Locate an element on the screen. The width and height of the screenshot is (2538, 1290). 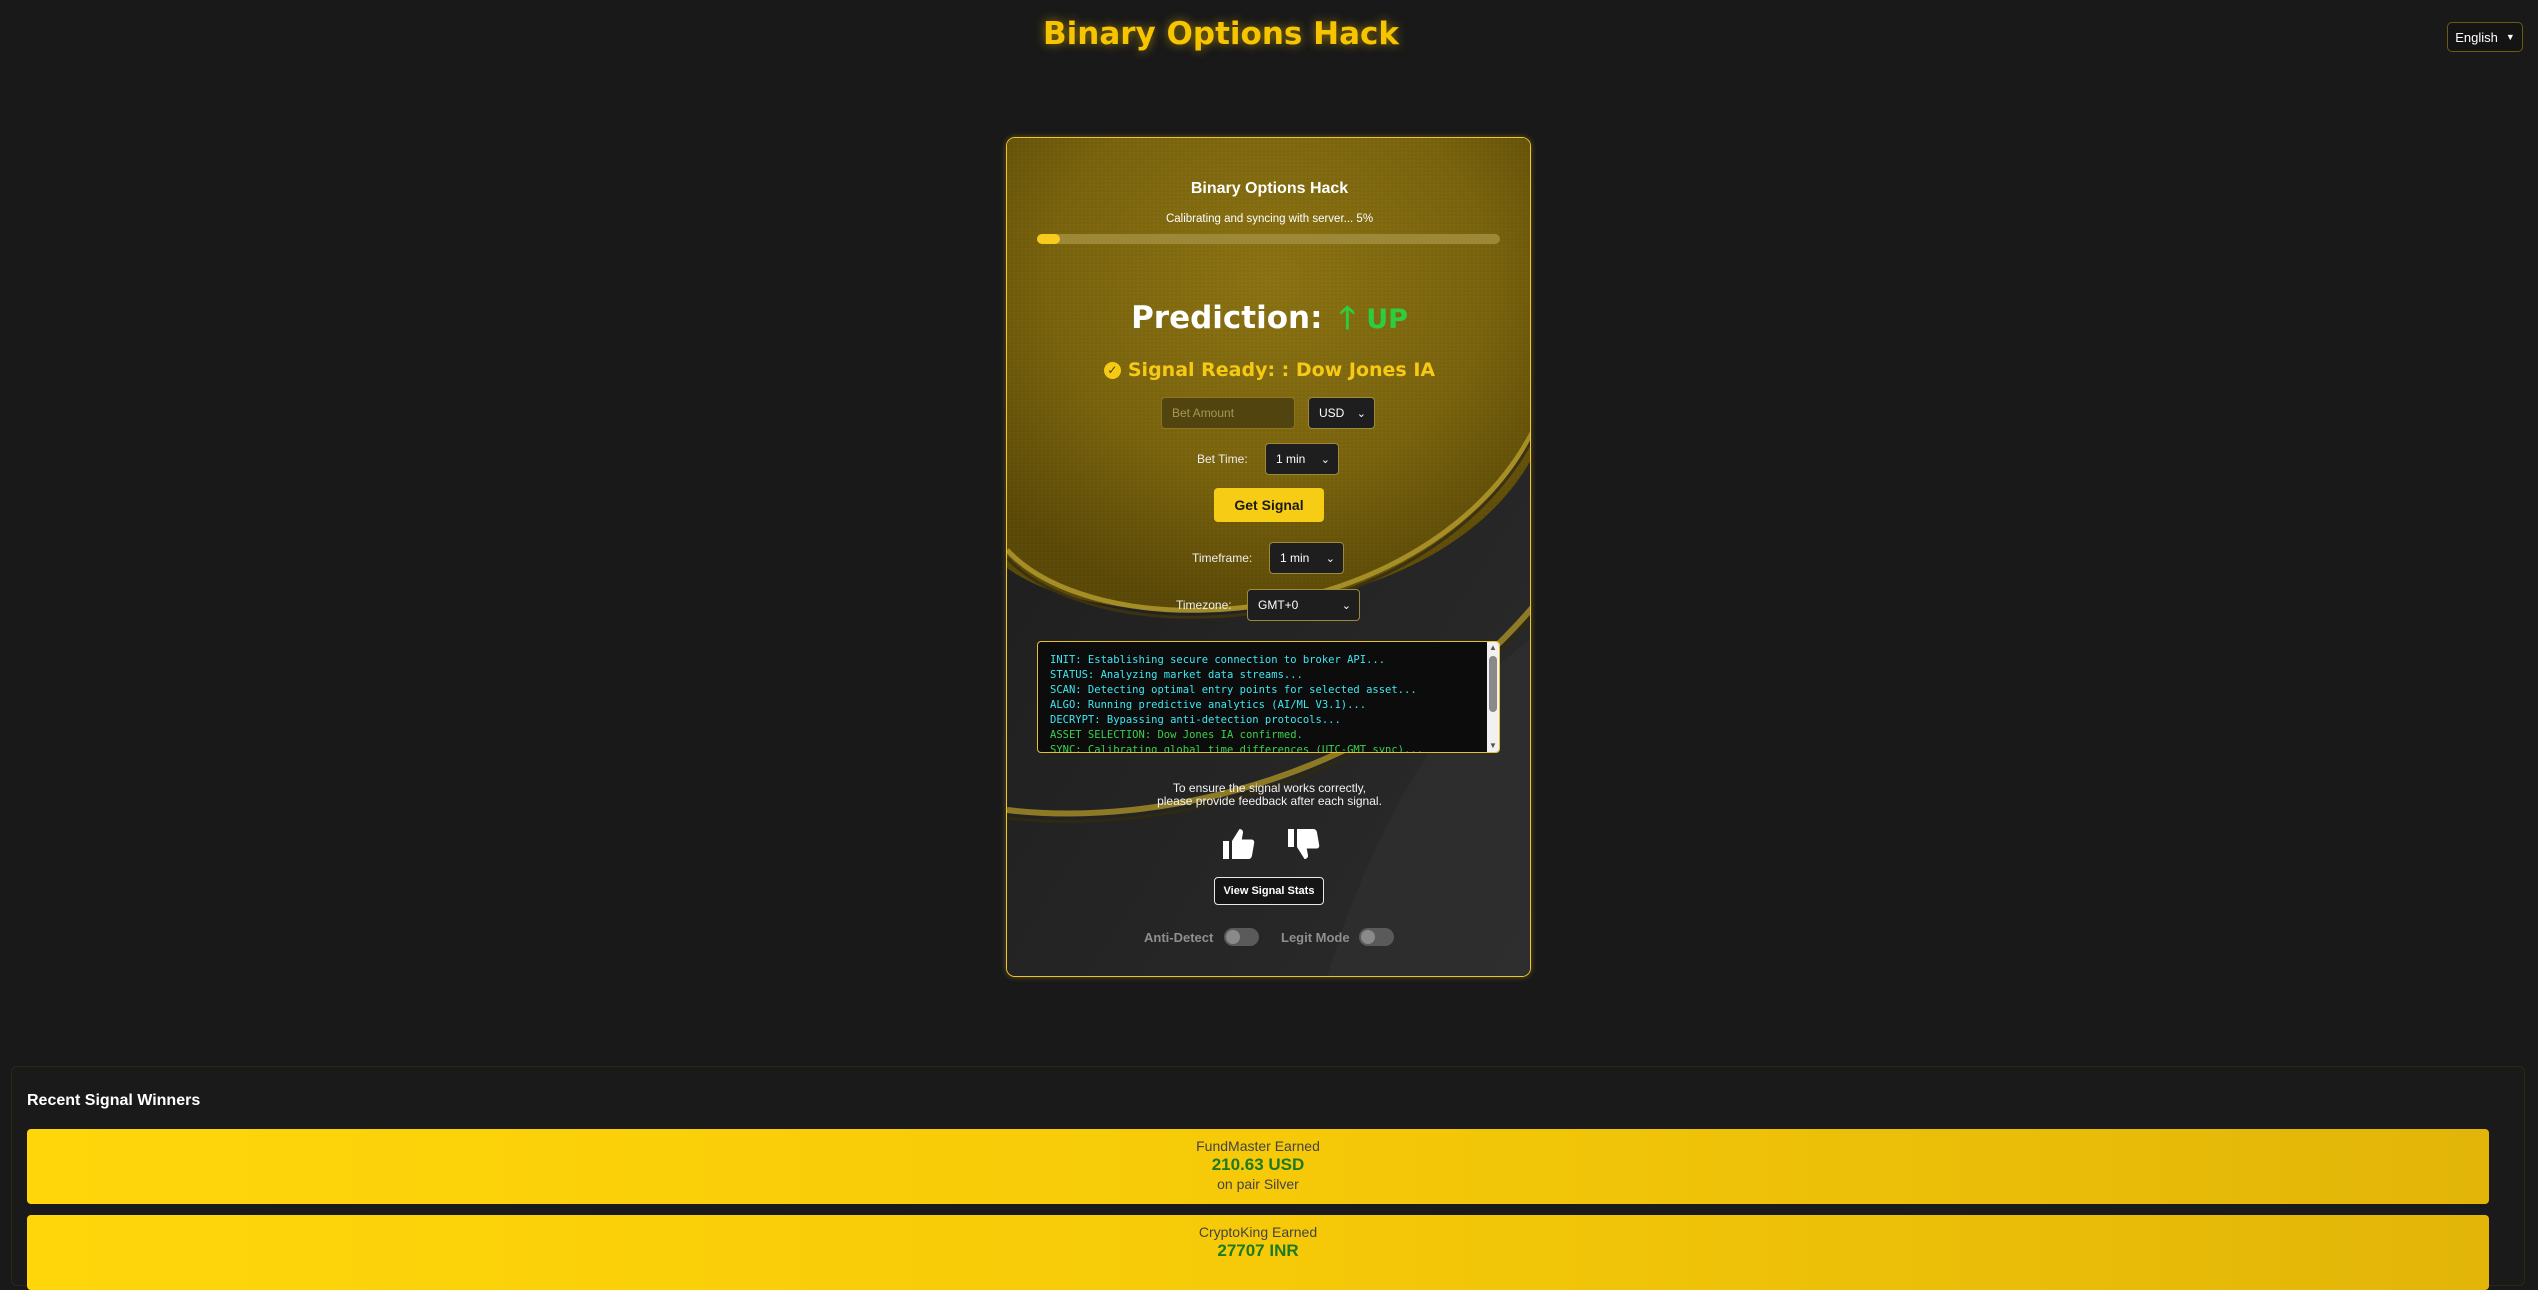
timezone-value: GMT+0 is located at coordinates (1278, 605).